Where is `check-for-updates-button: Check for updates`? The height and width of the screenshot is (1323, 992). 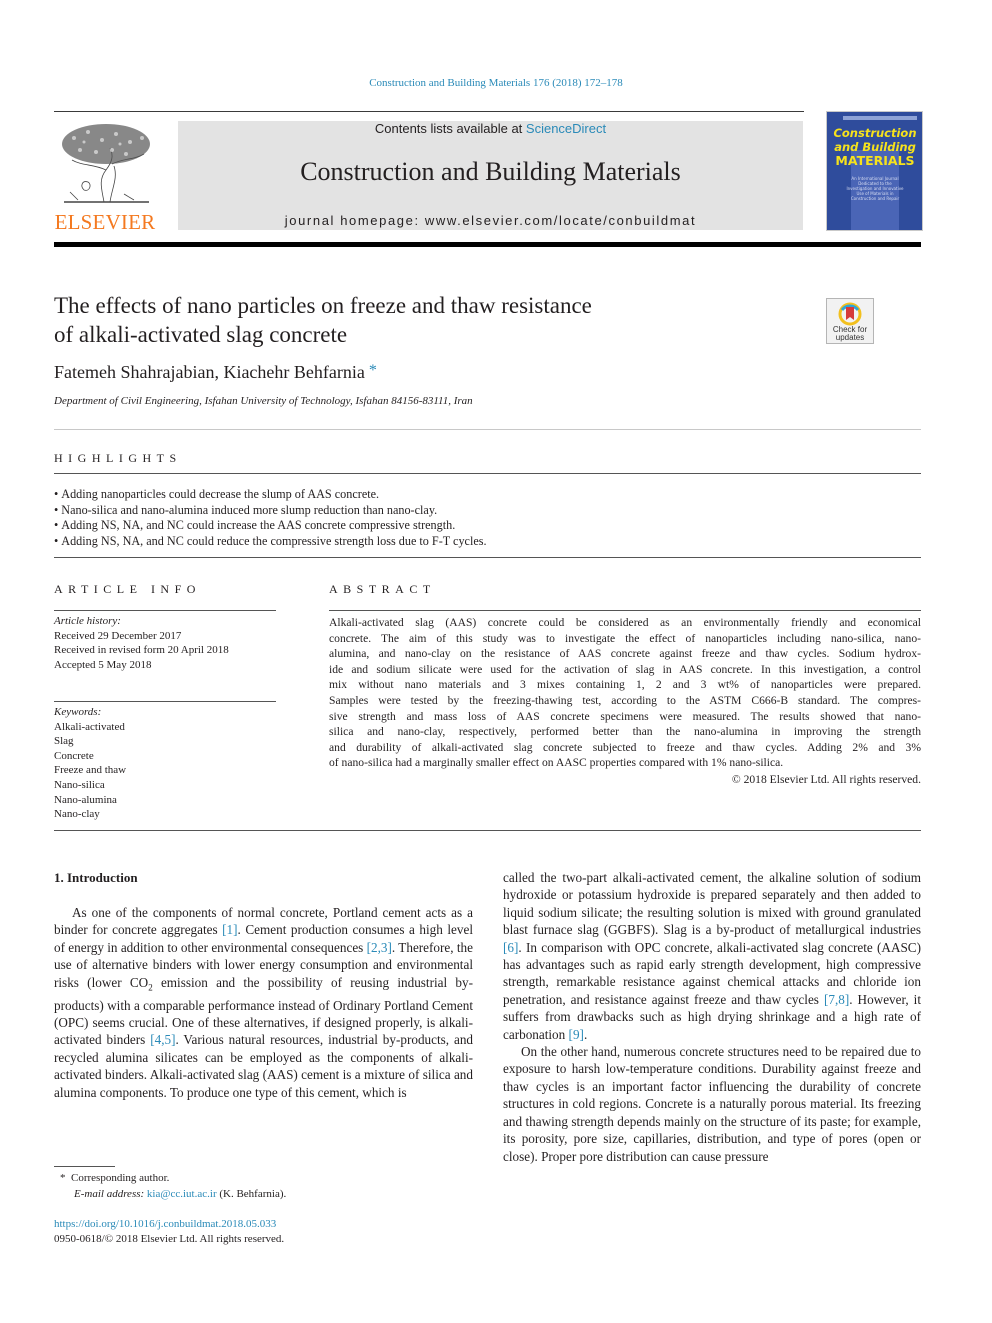
check-for-updates-button: Check for updates is located at coordinates (850, 321).